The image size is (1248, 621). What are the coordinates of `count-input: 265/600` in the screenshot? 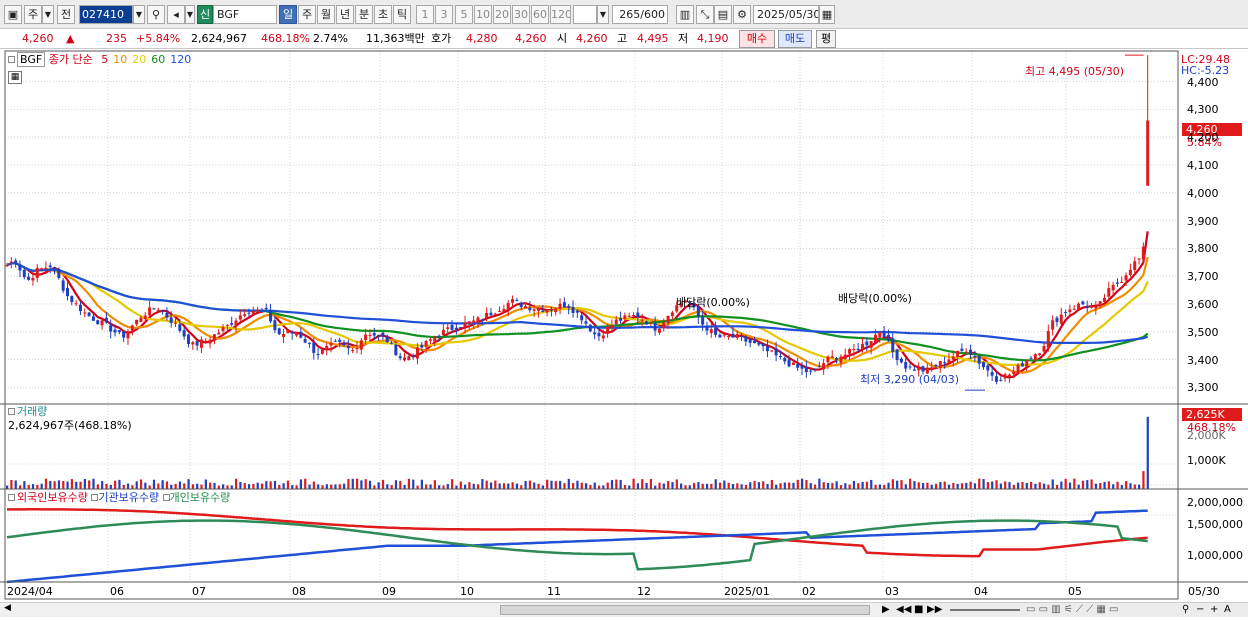 It's located at (640, 14).